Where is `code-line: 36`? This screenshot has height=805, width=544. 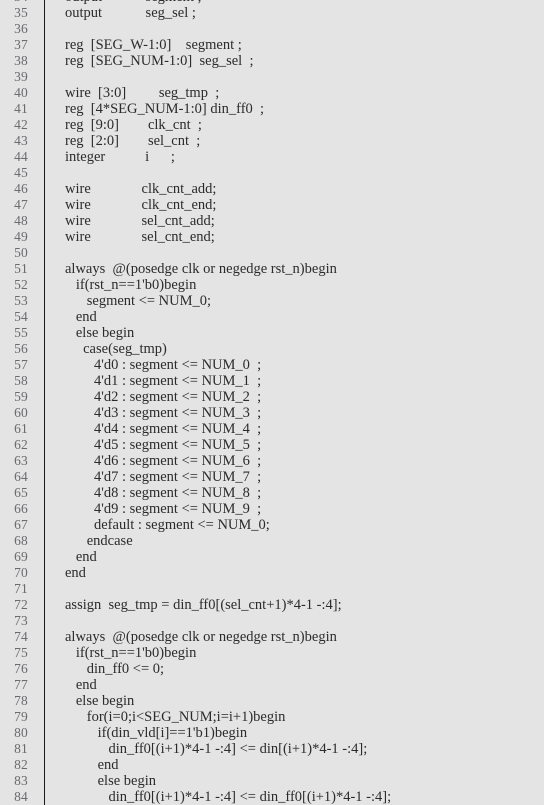 code-line: 36 is located at coordinates (272, 29).